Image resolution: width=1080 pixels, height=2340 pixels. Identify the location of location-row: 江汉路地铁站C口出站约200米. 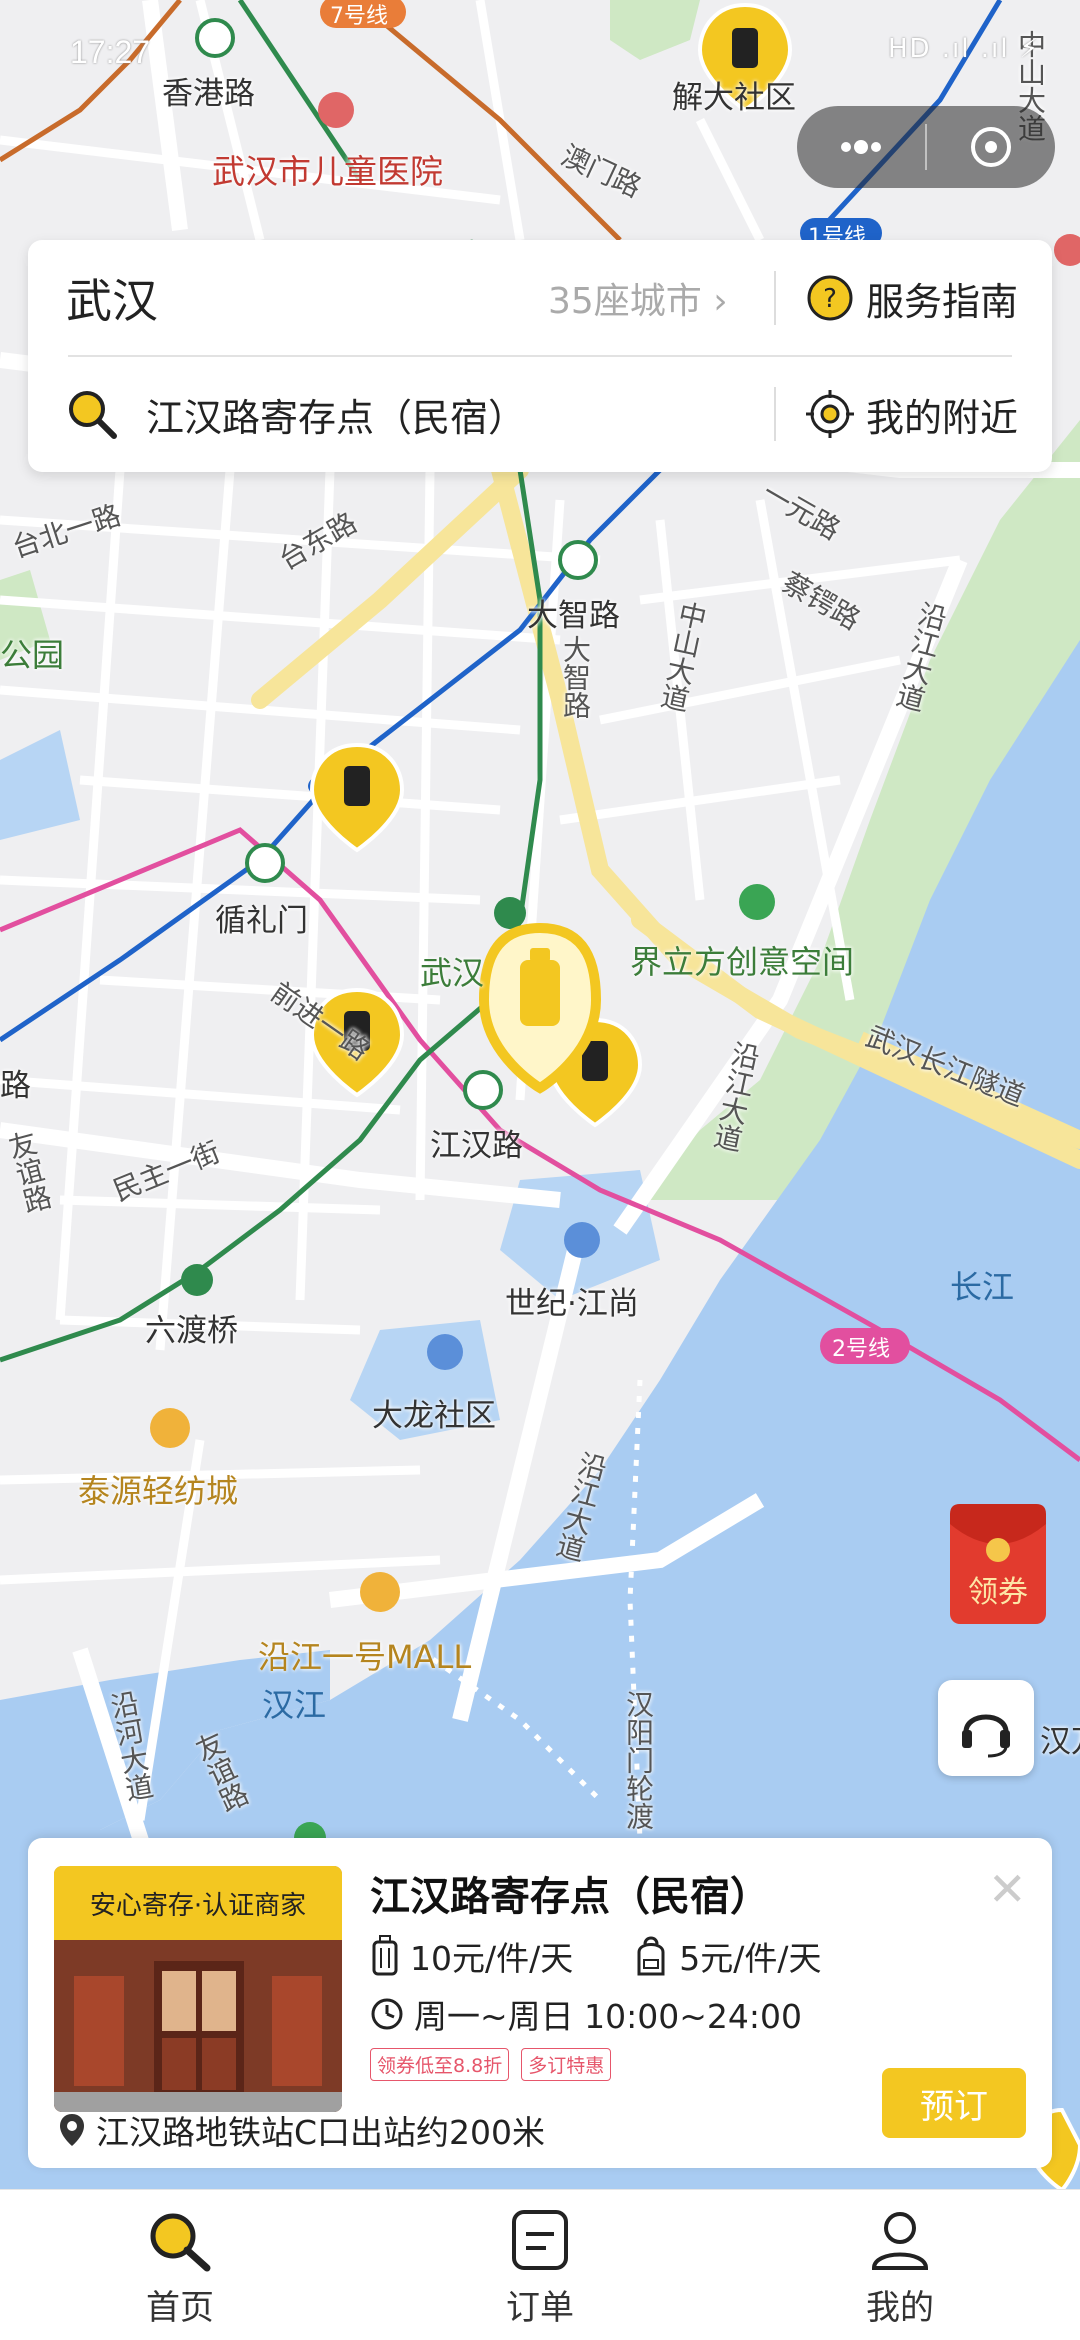
(301, 2130).